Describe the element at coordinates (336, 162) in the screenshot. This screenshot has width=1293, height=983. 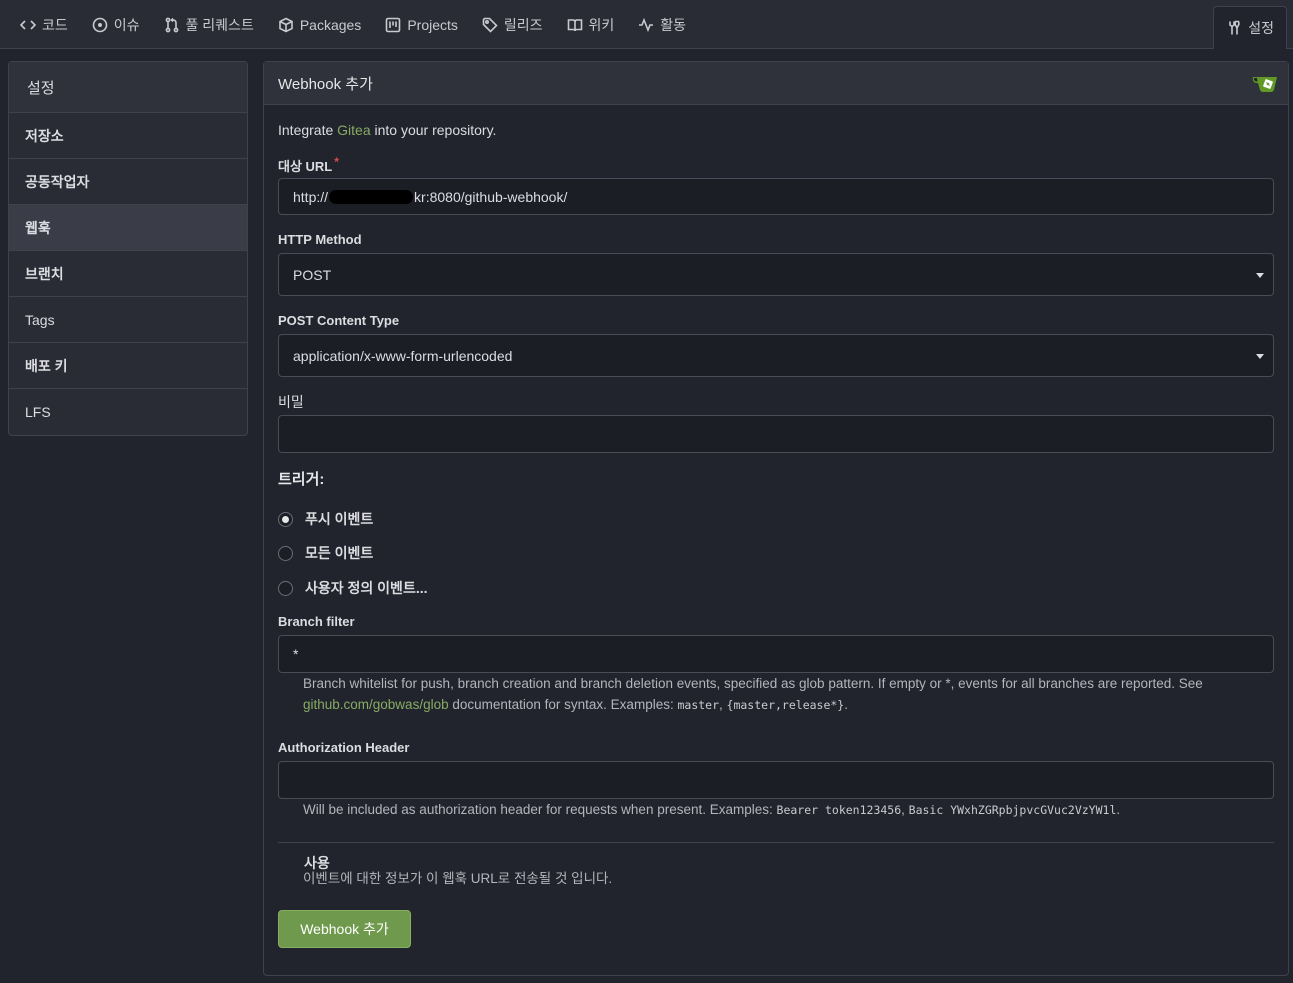
I see `required-mark: *` at that location.